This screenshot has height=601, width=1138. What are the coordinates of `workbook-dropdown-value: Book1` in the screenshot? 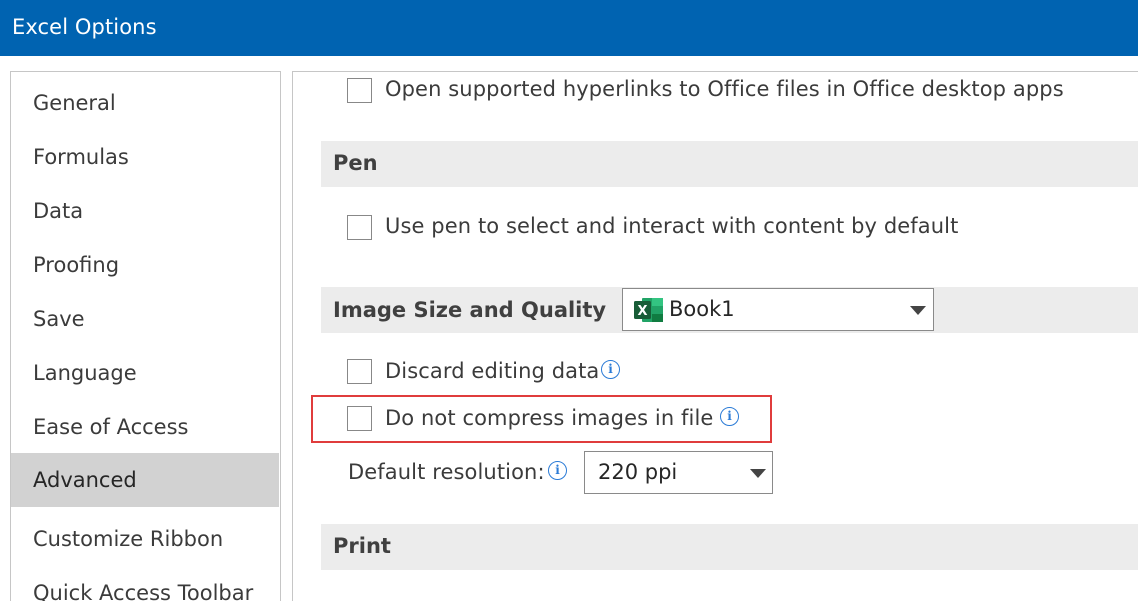 It's located at (702, 309).